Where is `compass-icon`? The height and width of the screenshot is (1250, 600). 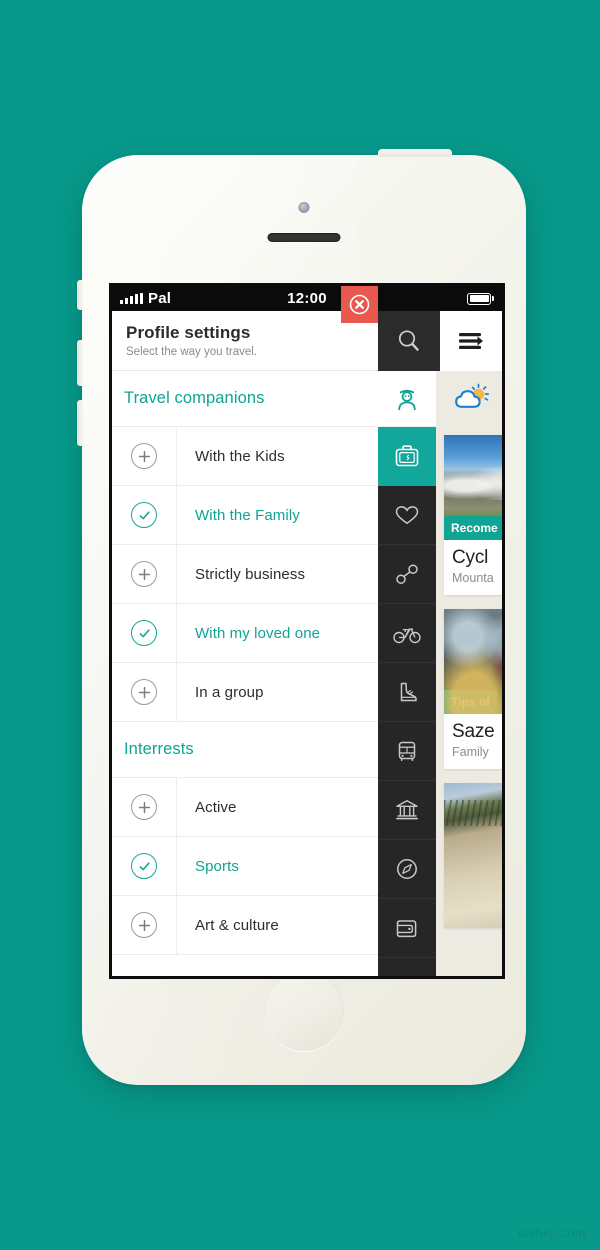 compass-icon is located at coordinates (407, 869).